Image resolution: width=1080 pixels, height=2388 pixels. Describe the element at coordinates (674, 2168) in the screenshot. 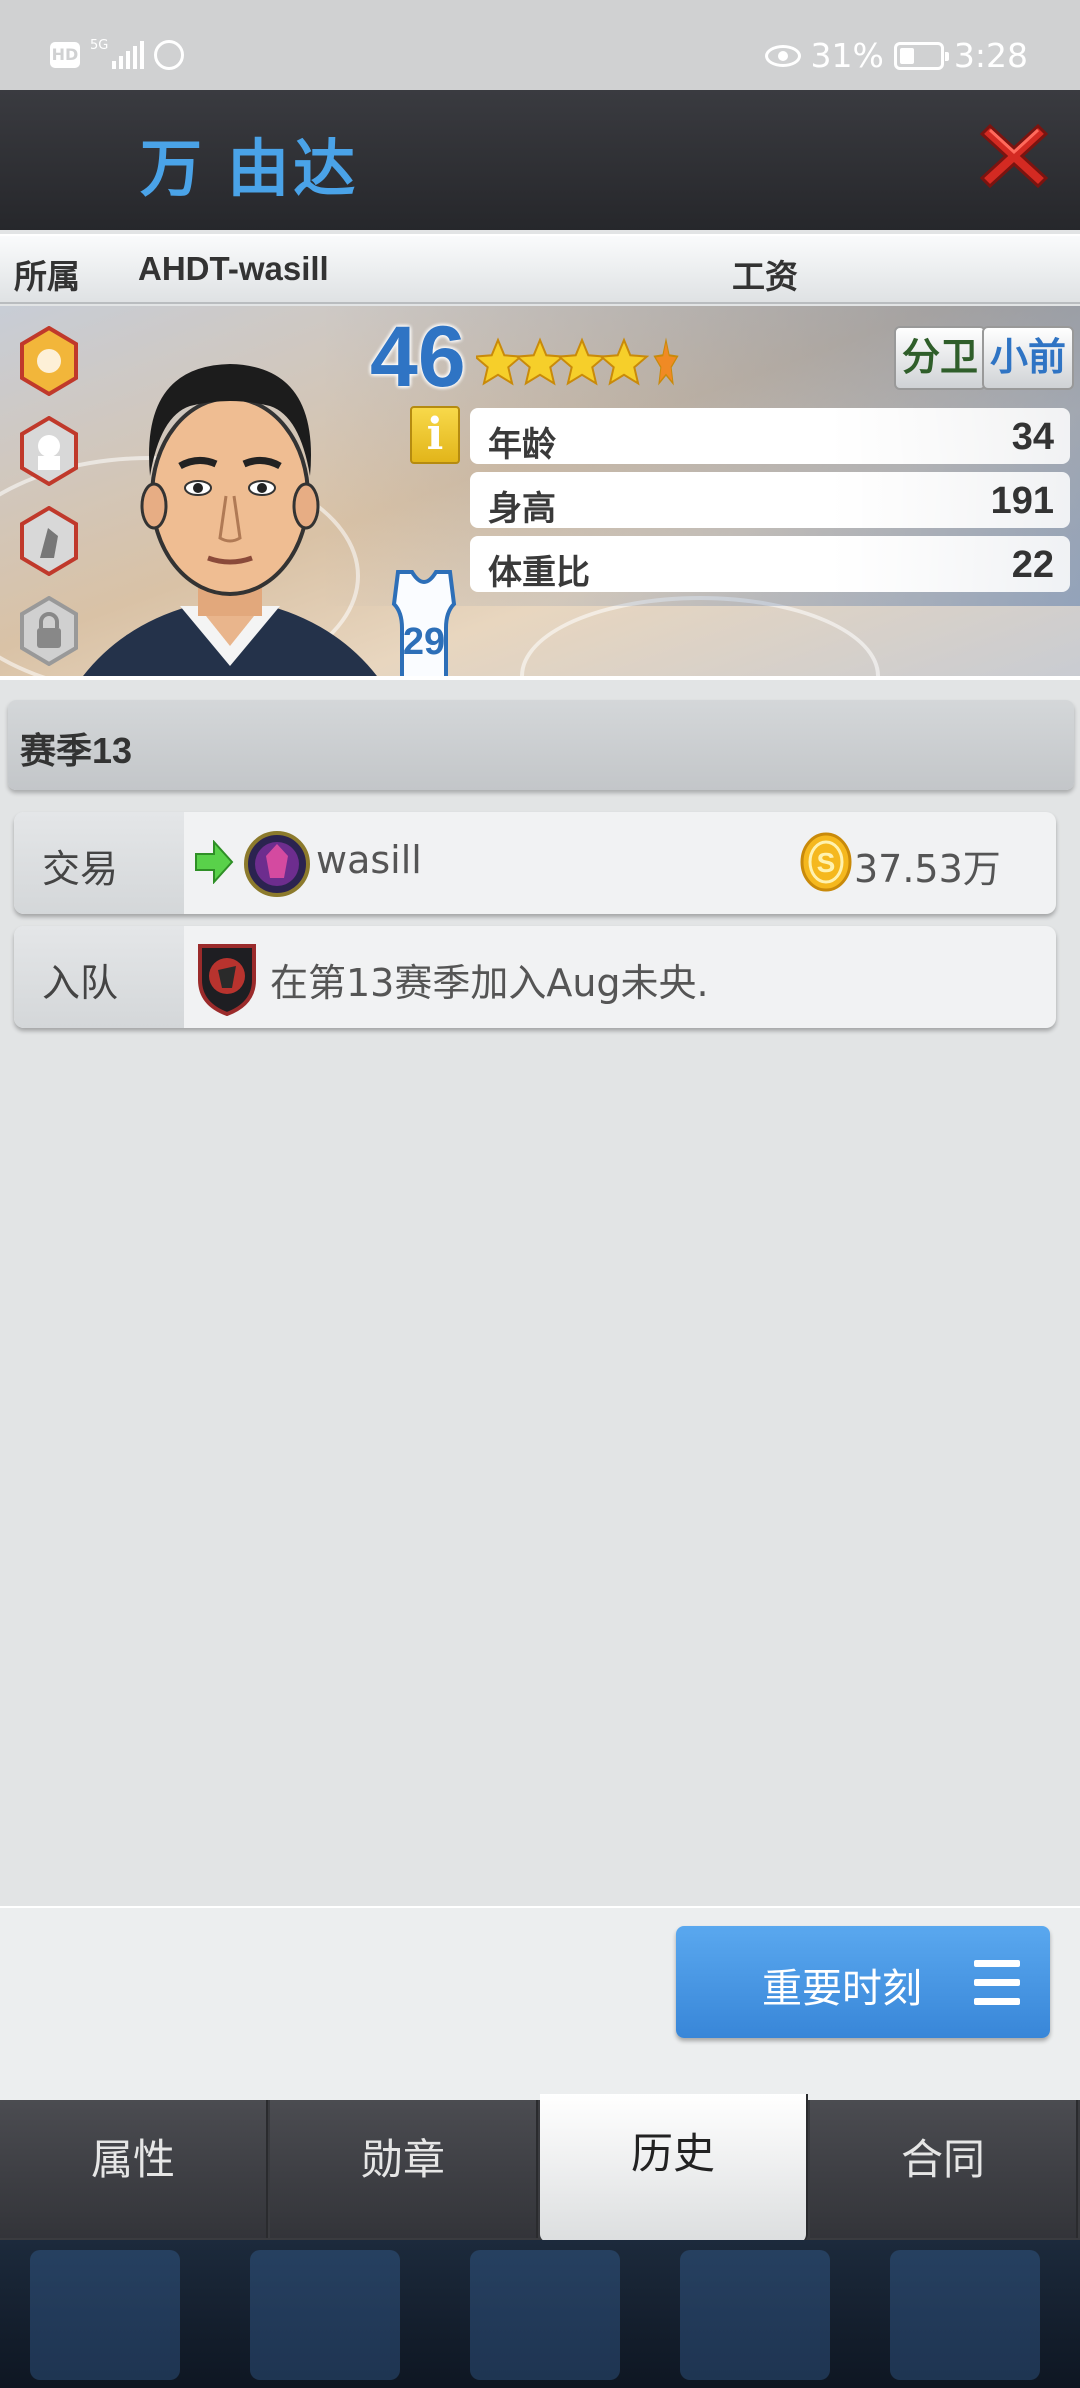

I see `tab-history: 历史` at that location.